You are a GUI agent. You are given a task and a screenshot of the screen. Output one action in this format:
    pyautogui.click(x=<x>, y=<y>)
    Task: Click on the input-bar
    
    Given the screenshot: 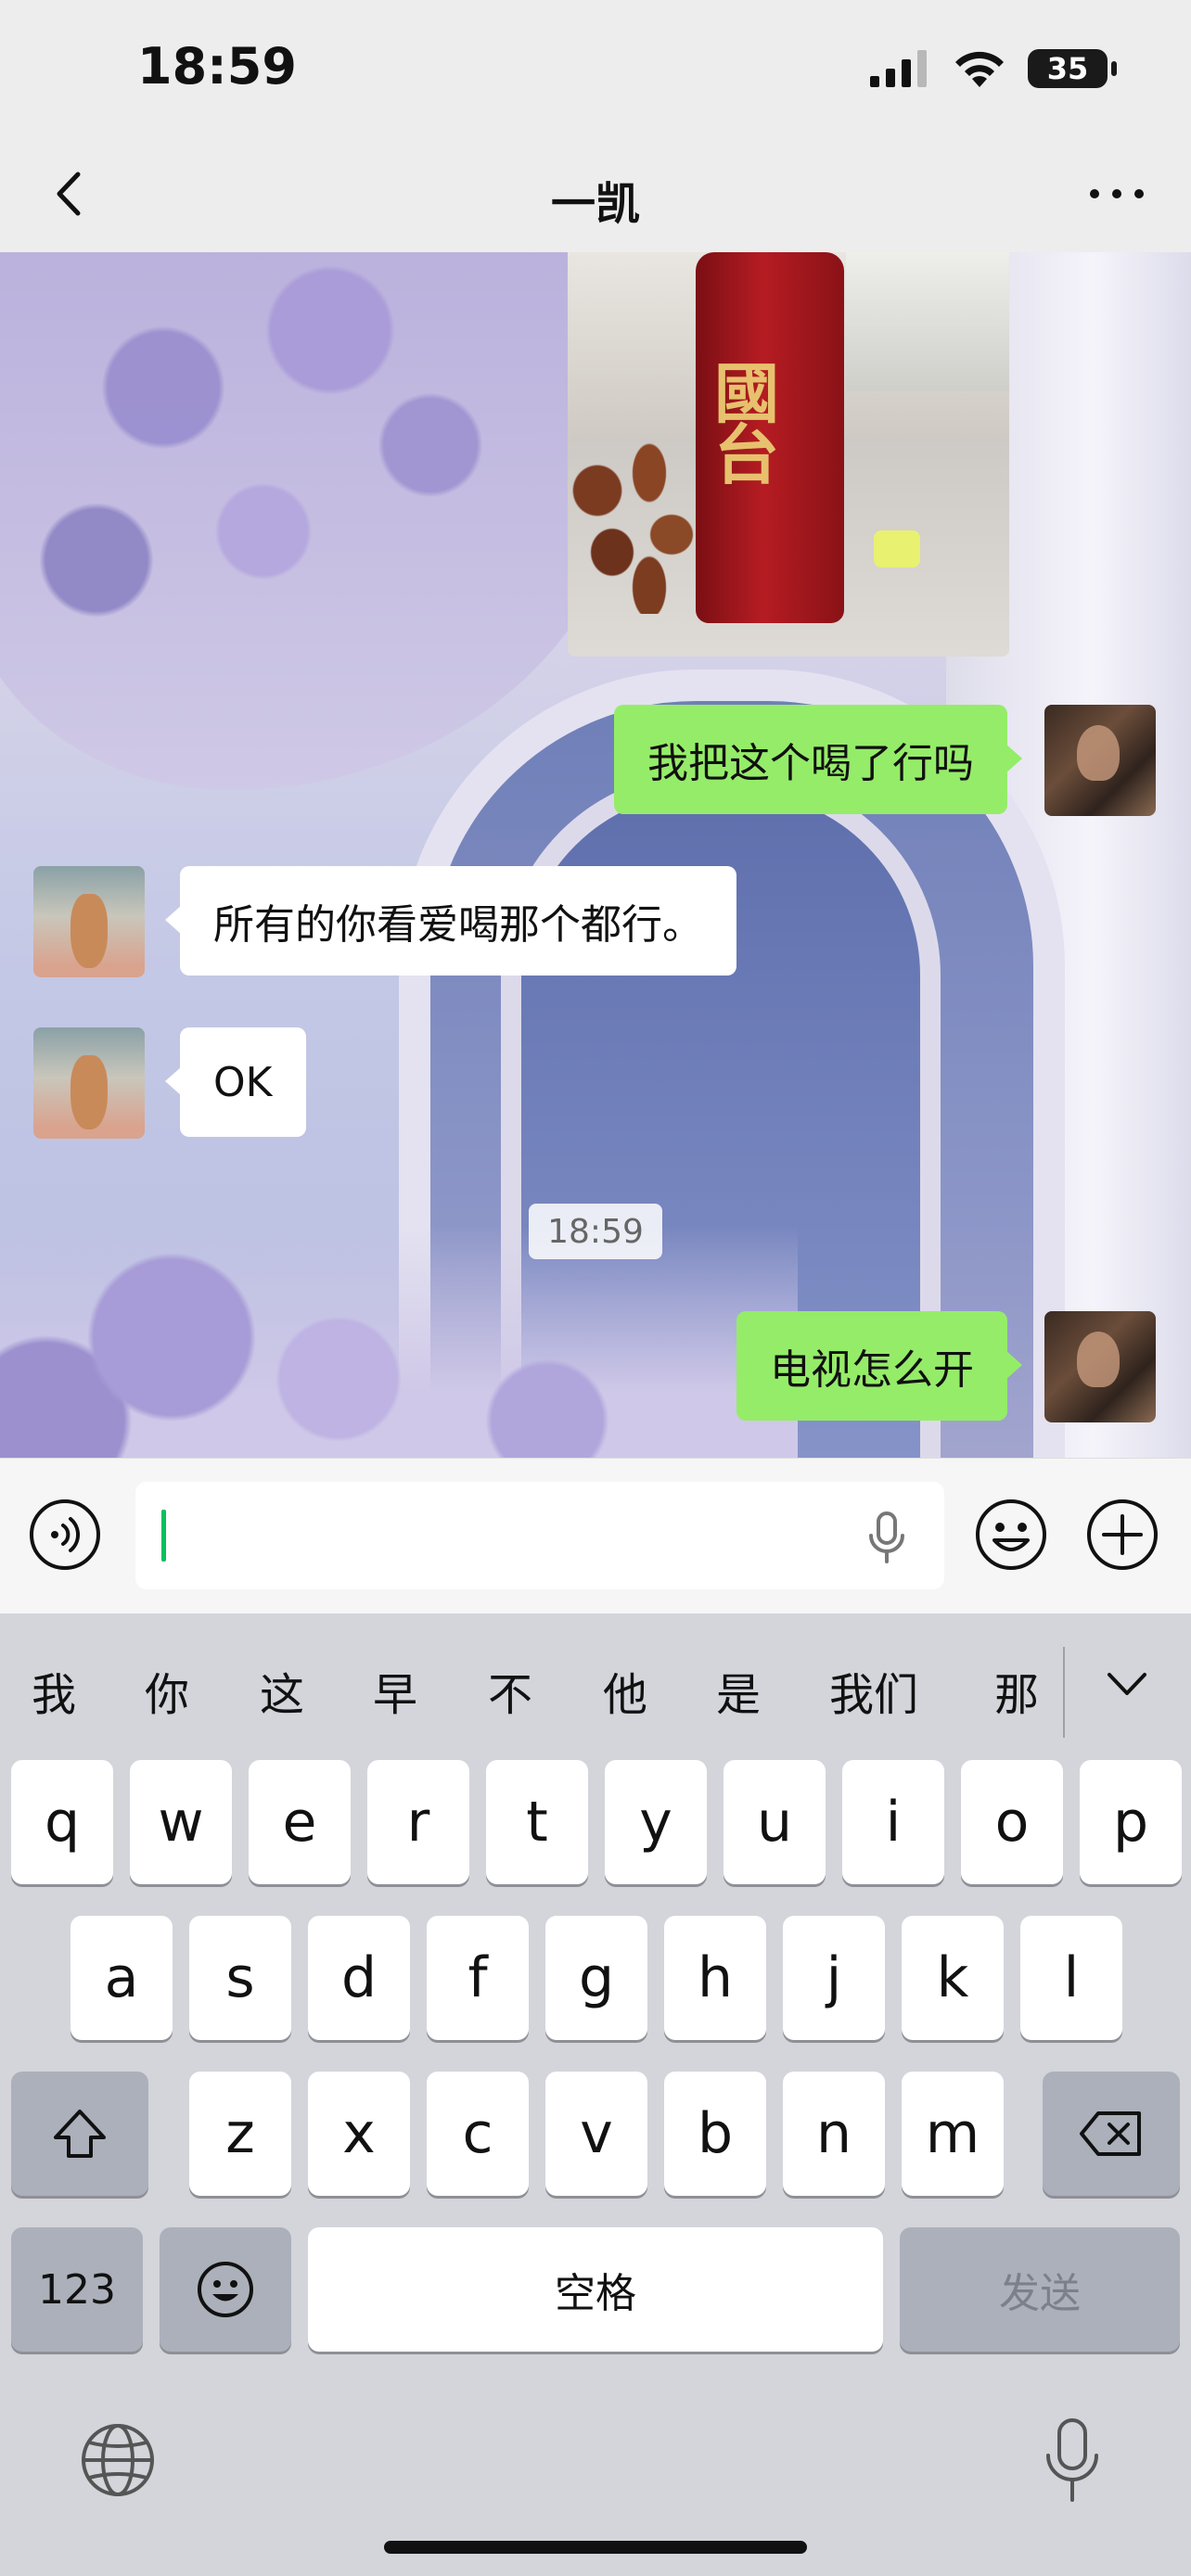 What is the action you would take?
    pyautogui.click(x=595, y=1536)
    